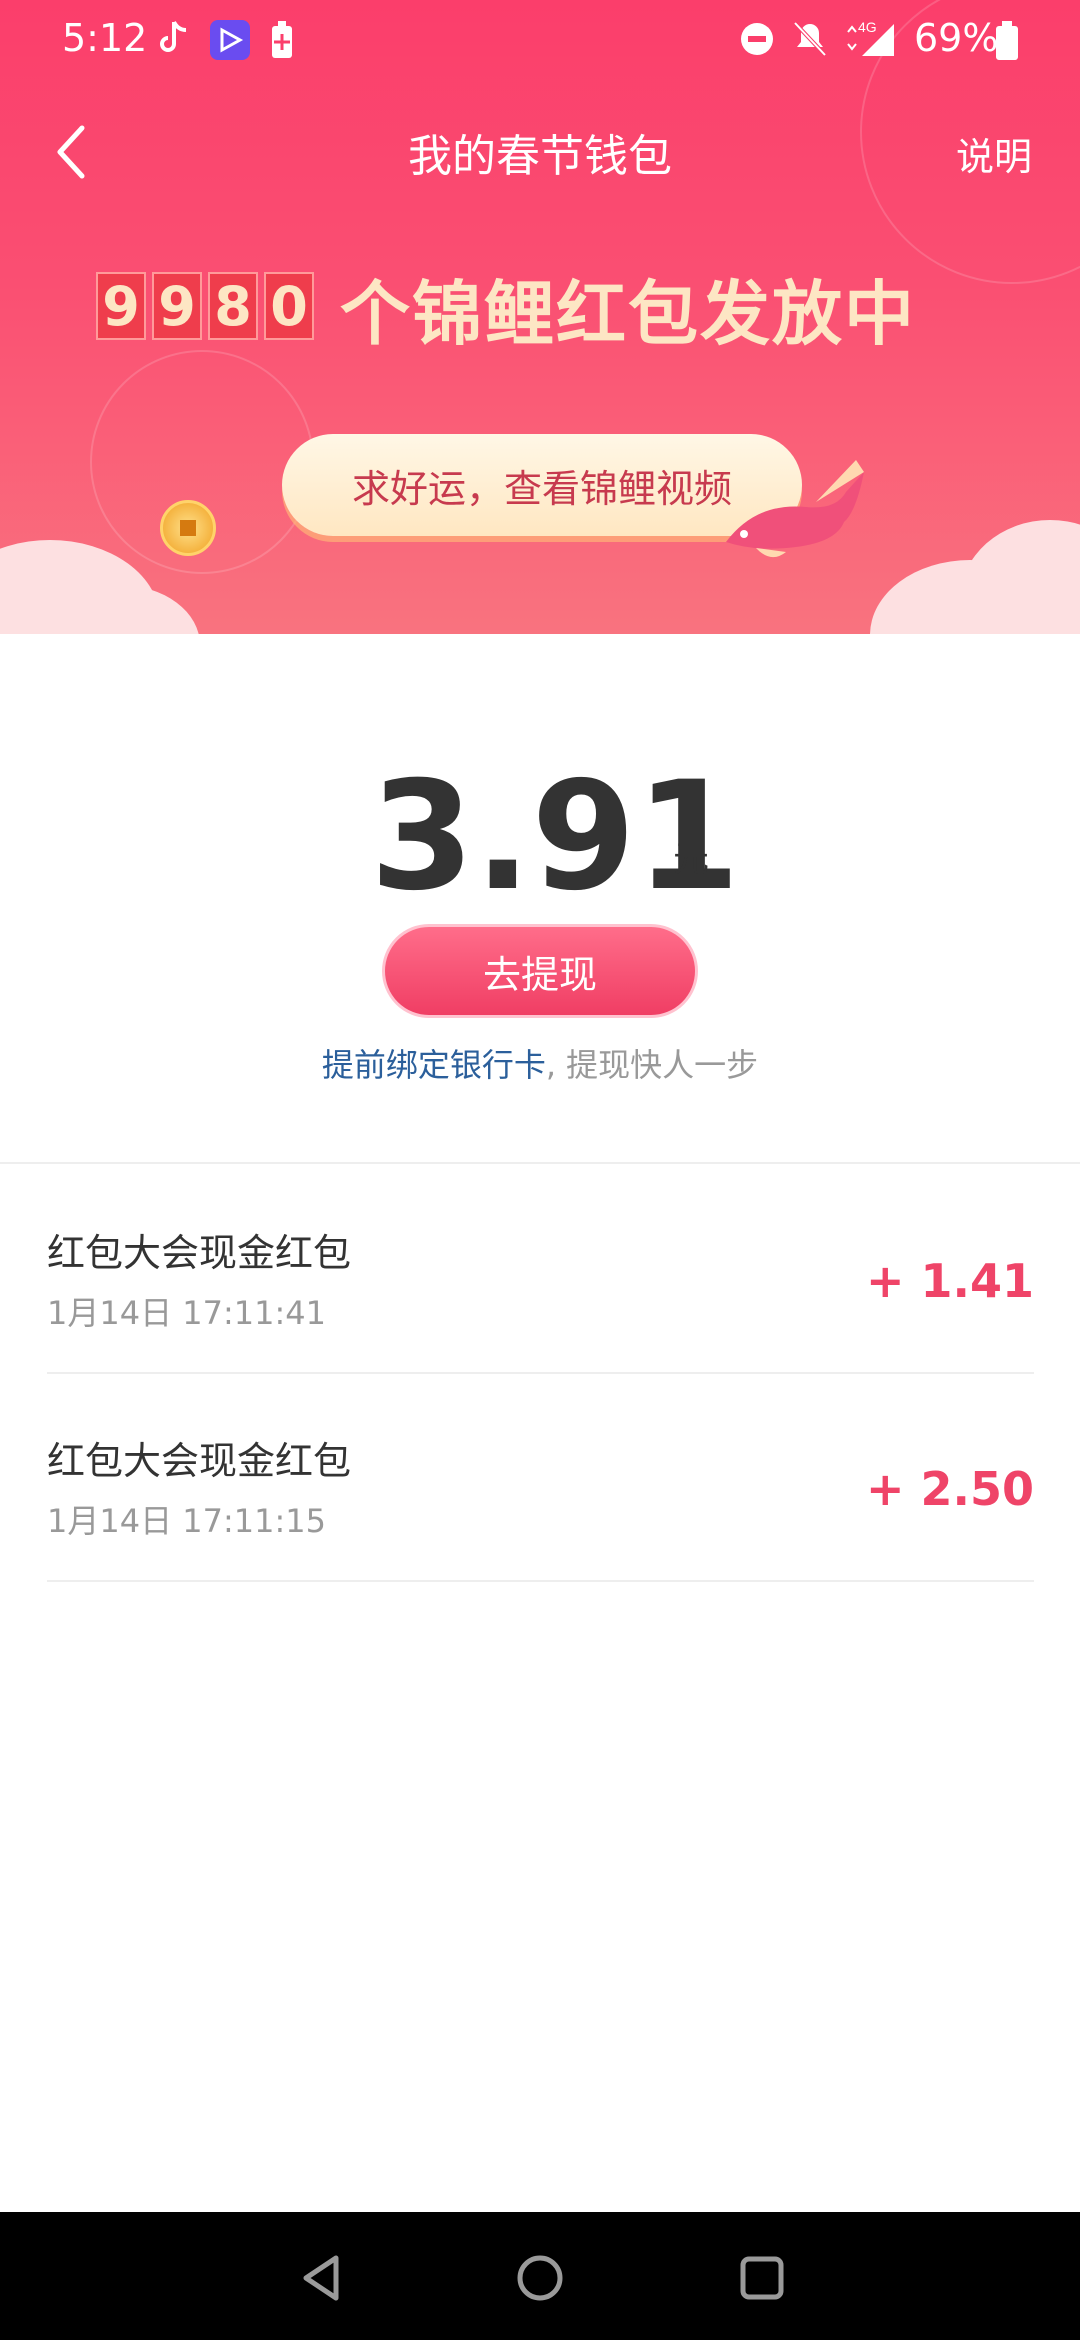  I want to click on koi-fish-icon, so click(795, 509).